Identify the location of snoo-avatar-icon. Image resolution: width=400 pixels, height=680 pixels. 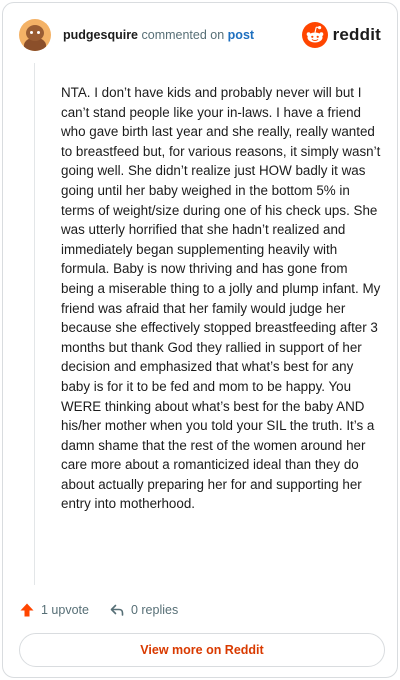
(35, 35).